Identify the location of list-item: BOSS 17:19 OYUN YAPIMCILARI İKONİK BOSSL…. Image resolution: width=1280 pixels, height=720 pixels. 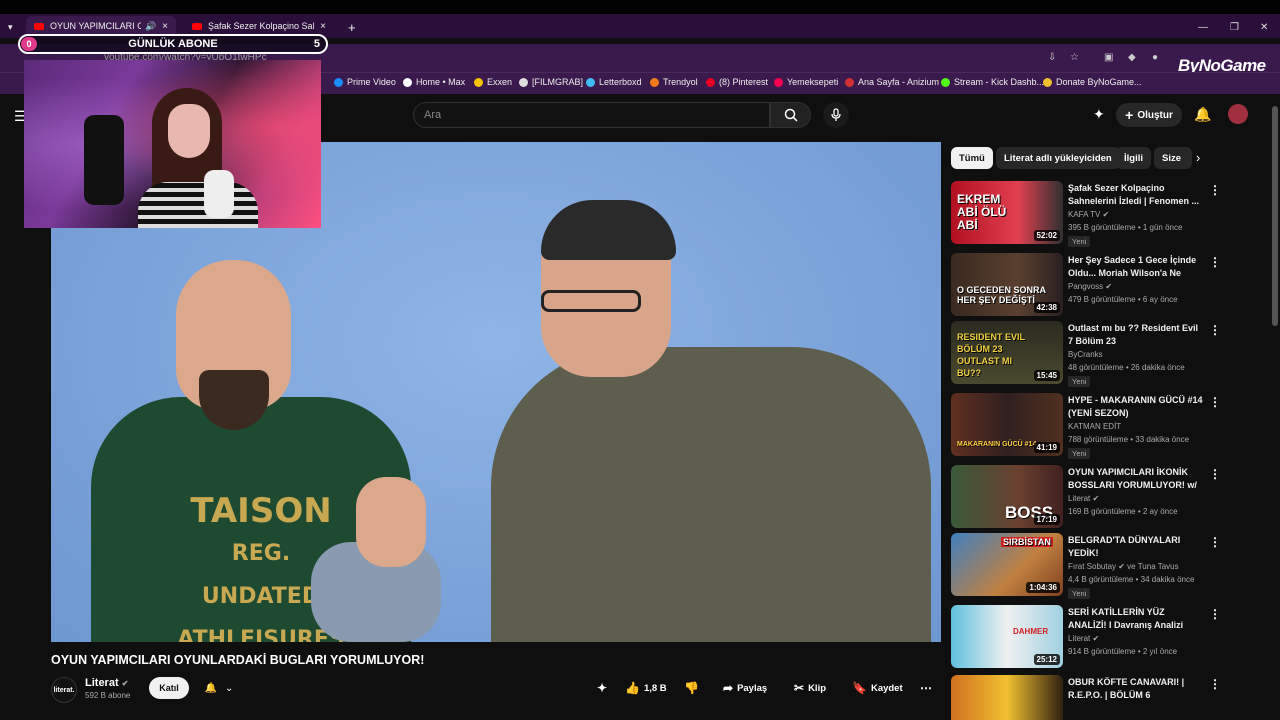
(1101, 498).